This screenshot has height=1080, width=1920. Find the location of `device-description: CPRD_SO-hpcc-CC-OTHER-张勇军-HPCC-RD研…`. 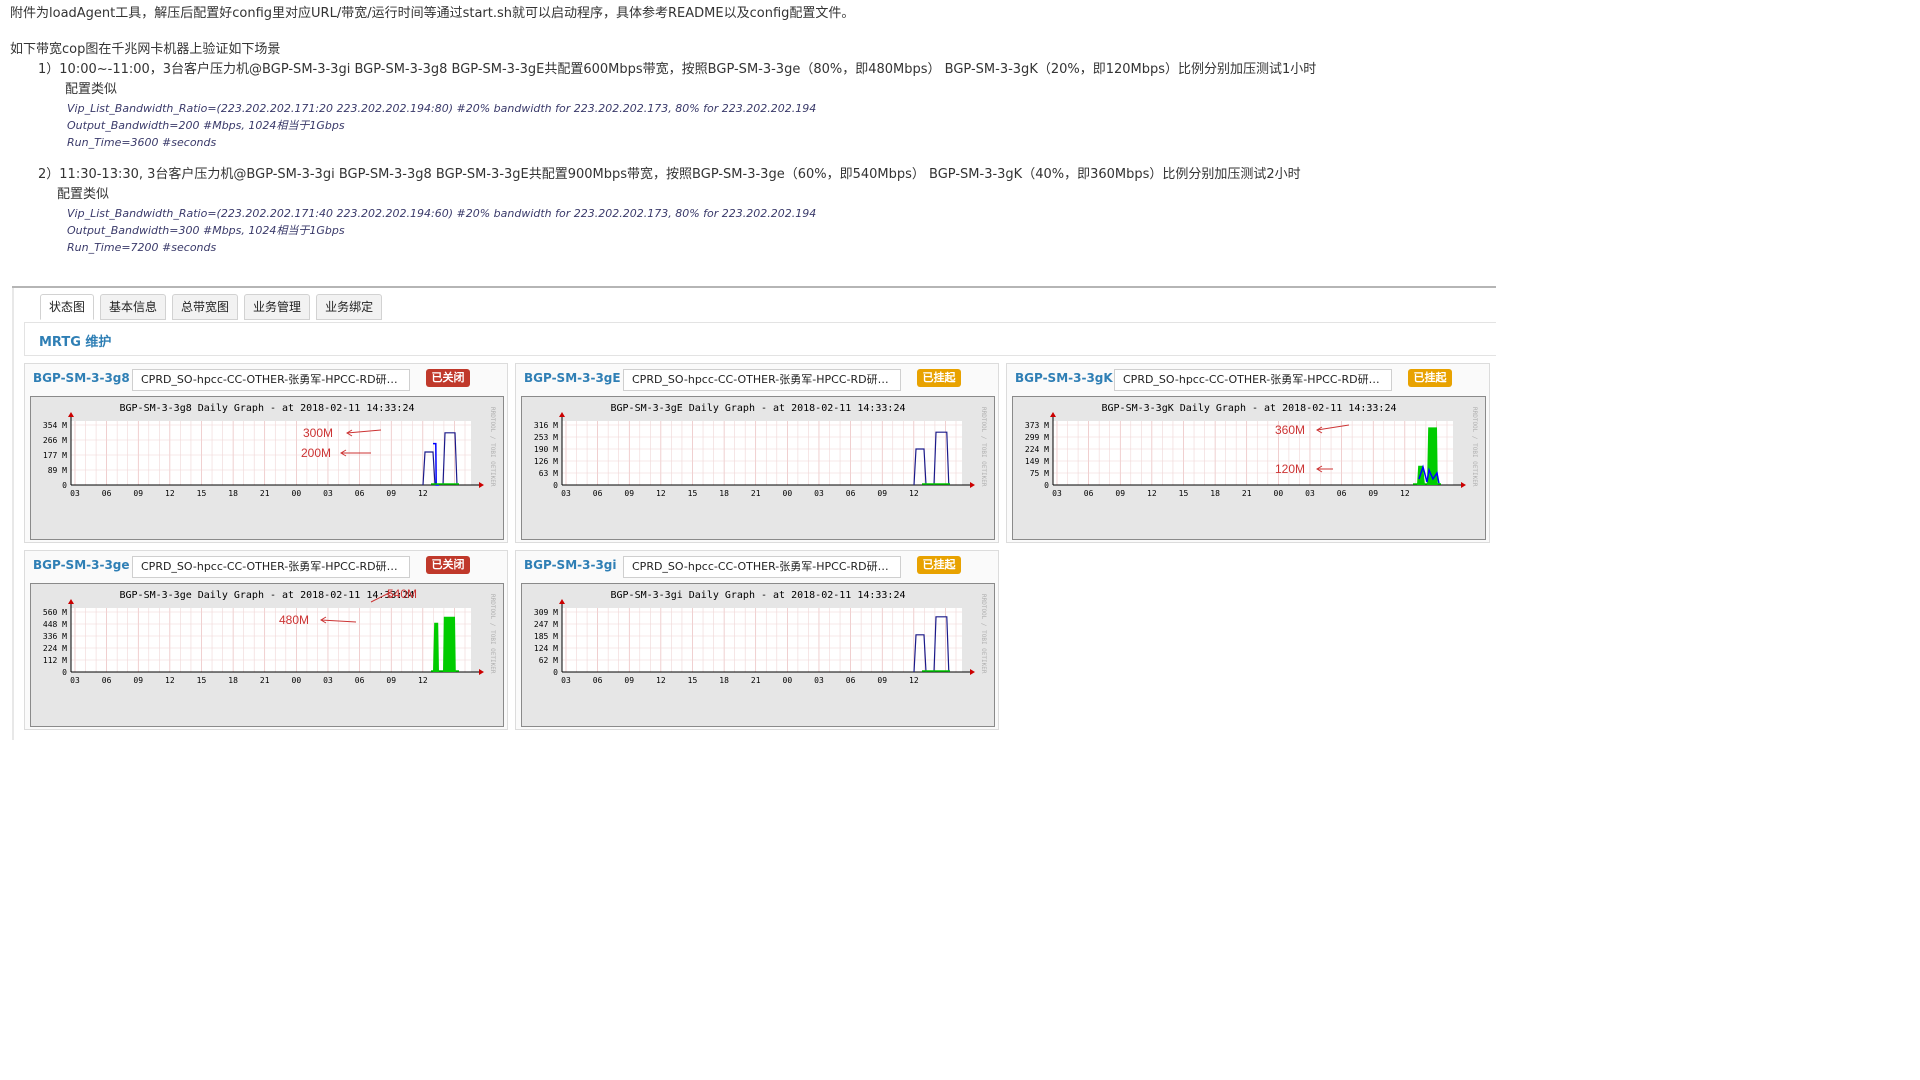

device-description: CPRD_SO-hpcc-CC-OTHER-张勇军-HPCC-RD研… is located at coordinates (271, 380).